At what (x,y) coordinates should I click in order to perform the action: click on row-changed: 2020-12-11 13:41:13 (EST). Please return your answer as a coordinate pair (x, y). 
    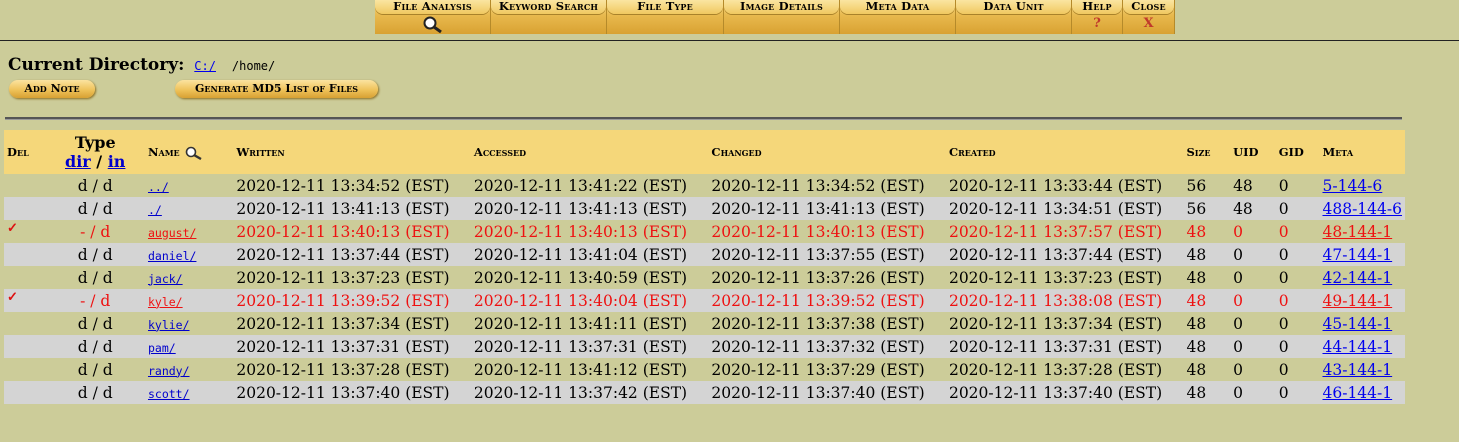
    Looking at the image, I should click on (827, 208).